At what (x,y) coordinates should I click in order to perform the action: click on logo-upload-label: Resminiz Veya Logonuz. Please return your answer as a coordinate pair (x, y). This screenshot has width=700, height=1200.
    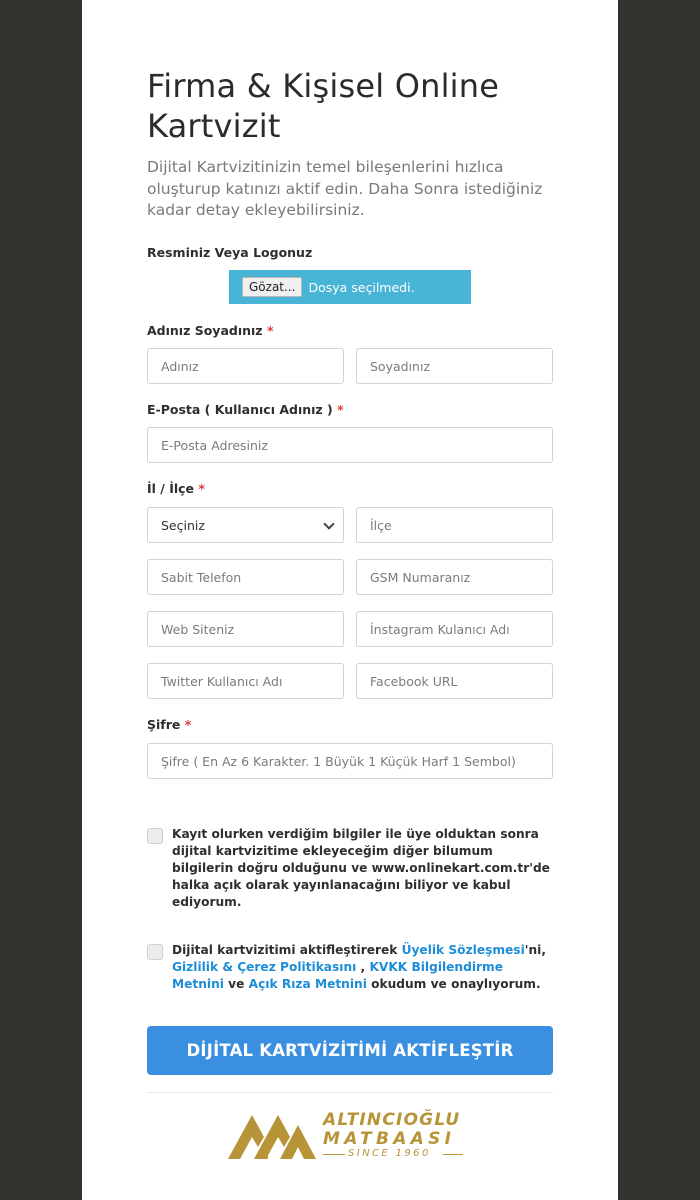
    Looking at the image, I should click on (229, 252).